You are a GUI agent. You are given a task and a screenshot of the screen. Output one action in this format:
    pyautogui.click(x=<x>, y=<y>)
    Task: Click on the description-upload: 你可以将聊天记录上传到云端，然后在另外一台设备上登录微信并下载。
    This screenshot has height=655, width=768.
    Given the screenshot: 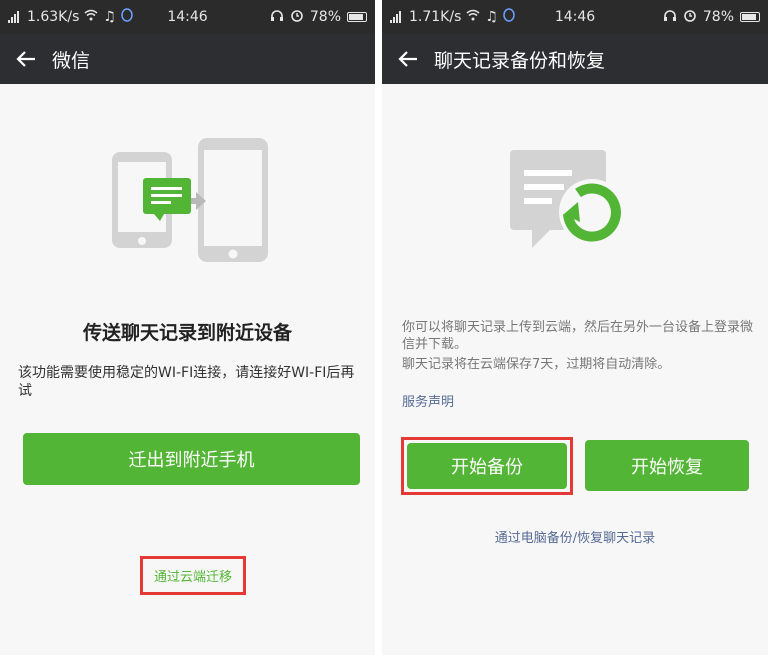 What is the action you would take?
    pyautogui.click(x=578, y=336)
    